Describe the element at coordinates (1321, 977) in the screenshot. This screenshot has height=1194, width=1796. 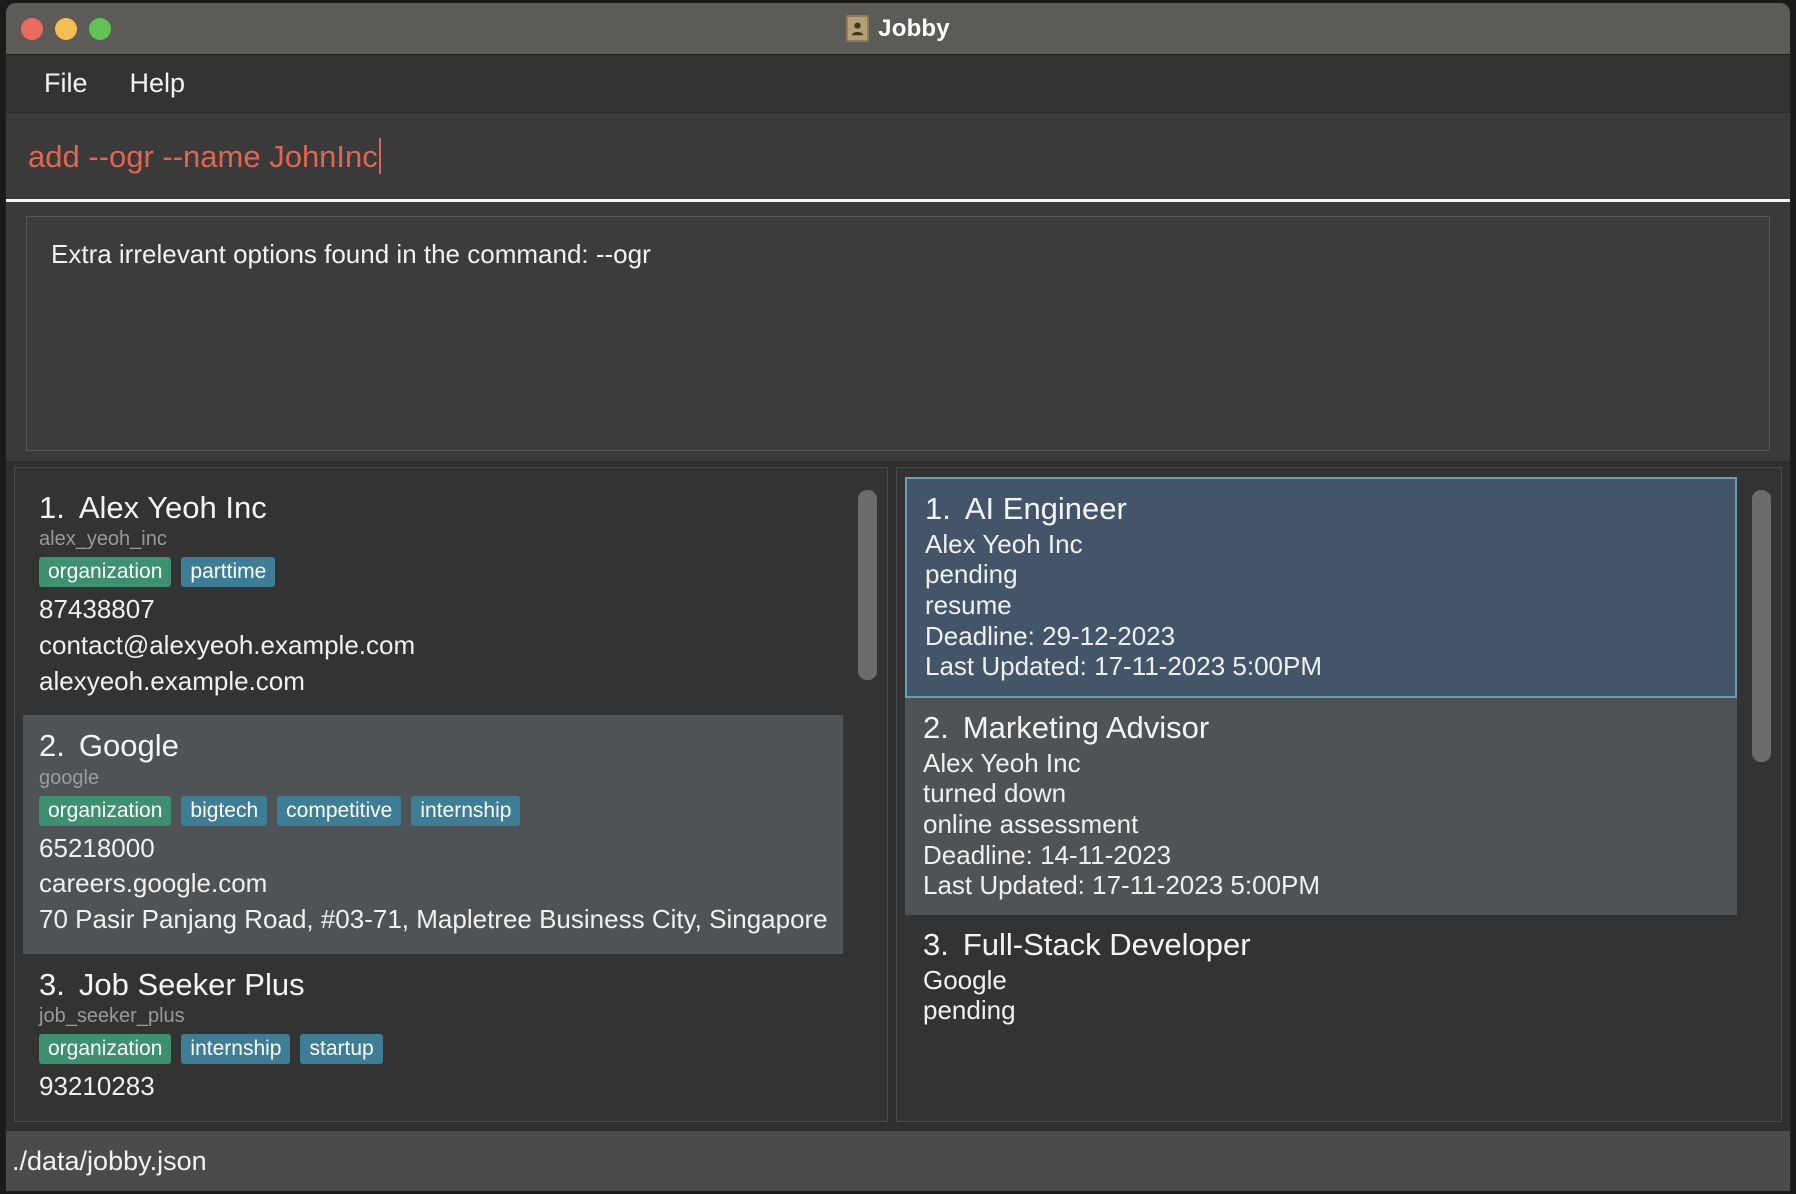
I see `list-item: 3. Full-Stack Developer Google pending` at that location.